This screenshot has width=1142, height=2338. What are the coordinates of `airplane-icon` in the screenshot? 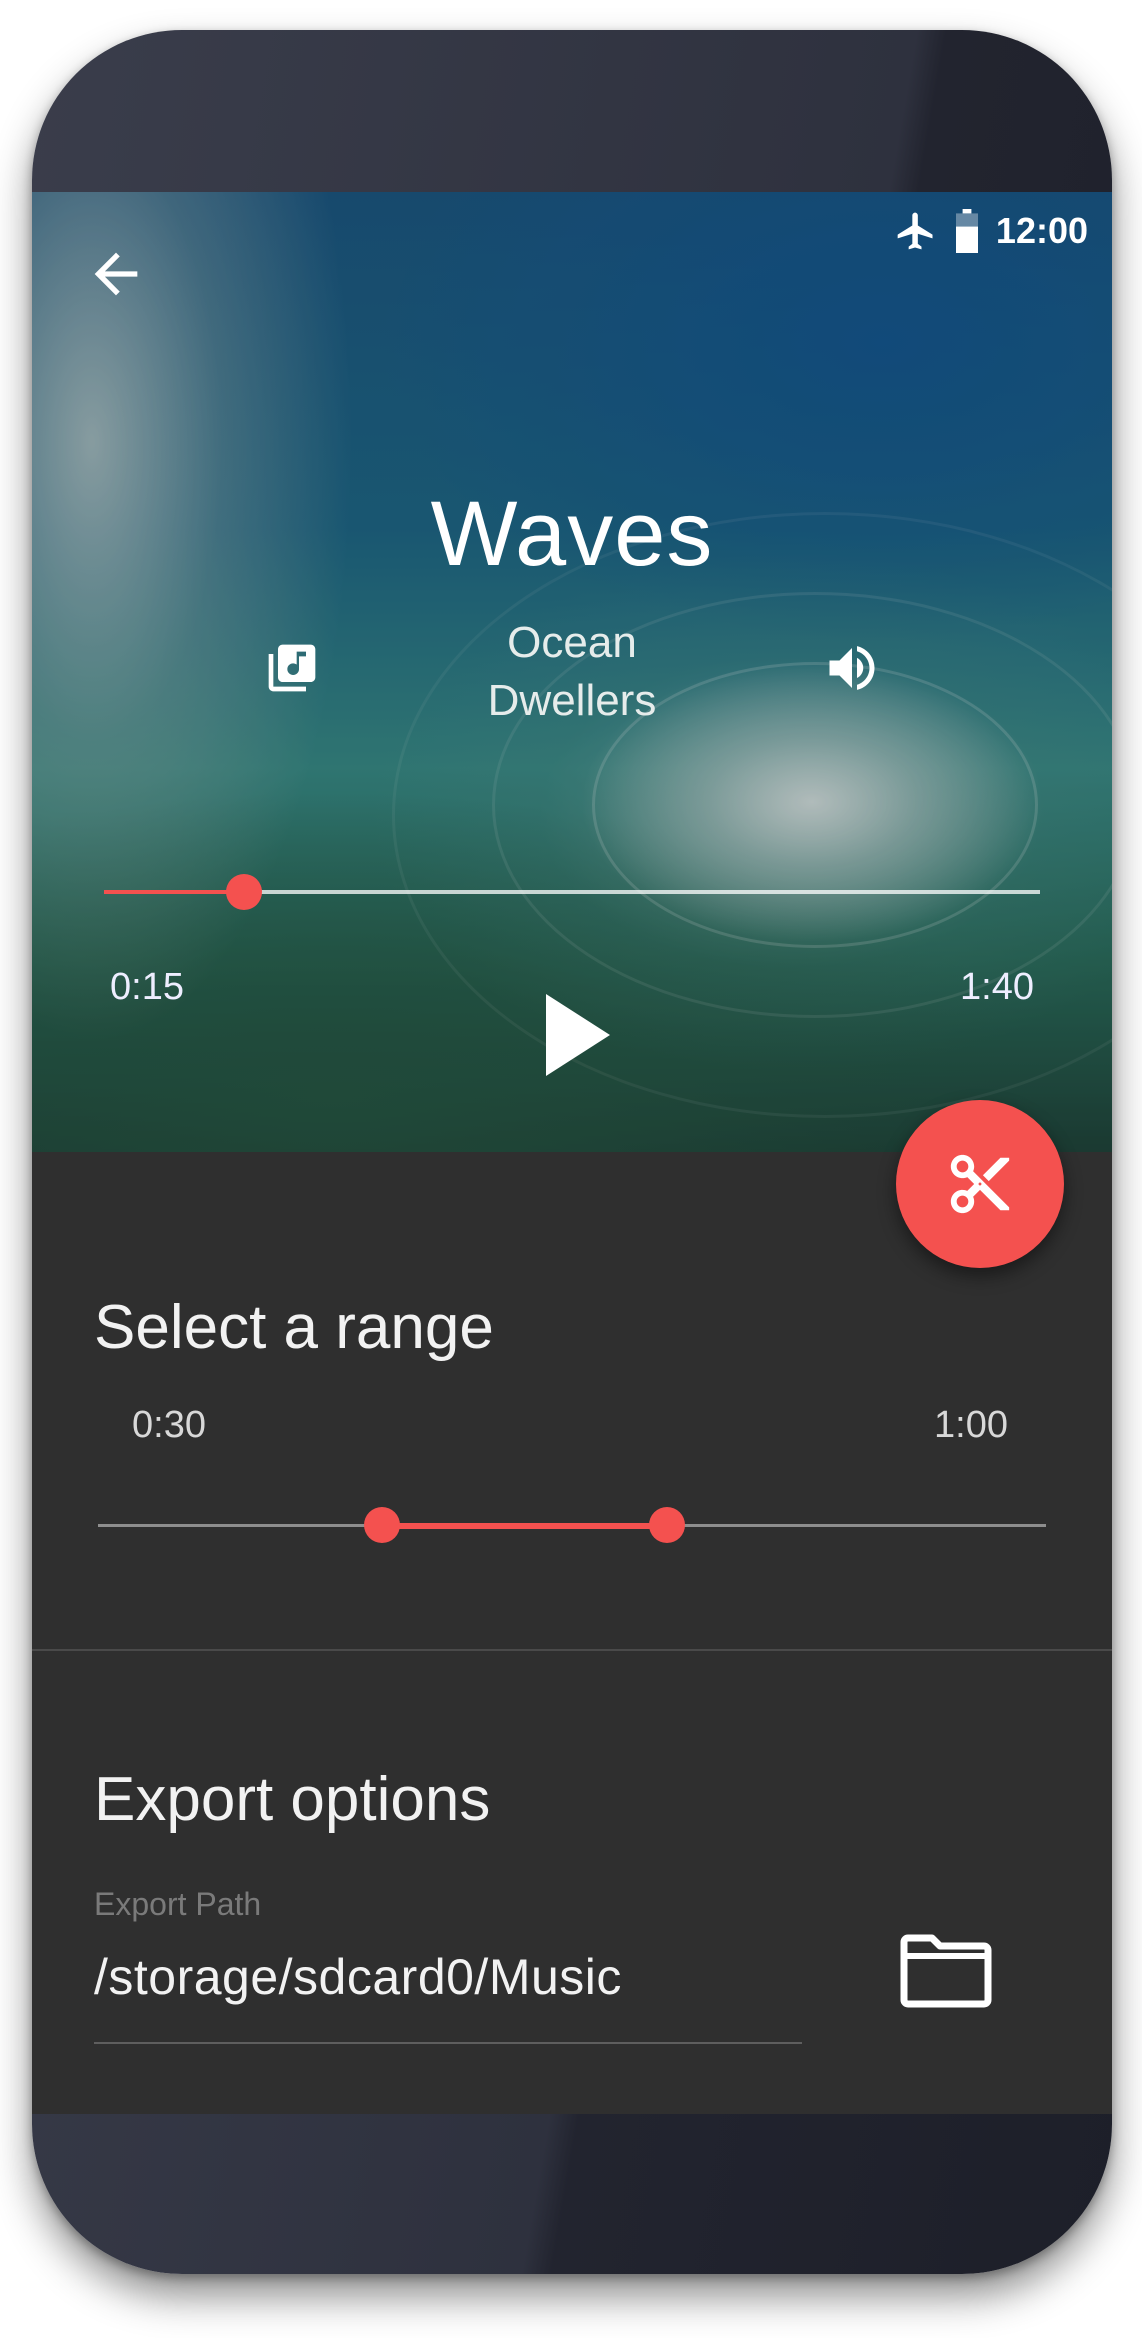 It's located at (915, 231).